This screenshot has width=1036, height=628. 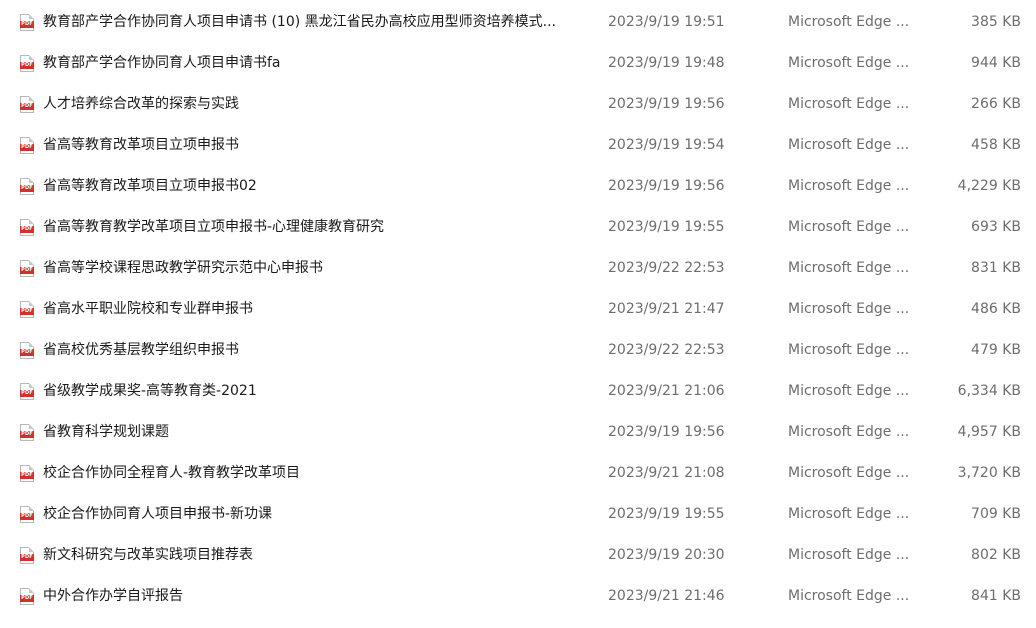 What do you see at coordinates (306, 596) in the screenshot?
I see `file-name-cell: PDF 中外合作办学自评报告` at bounding box center [306, 596].